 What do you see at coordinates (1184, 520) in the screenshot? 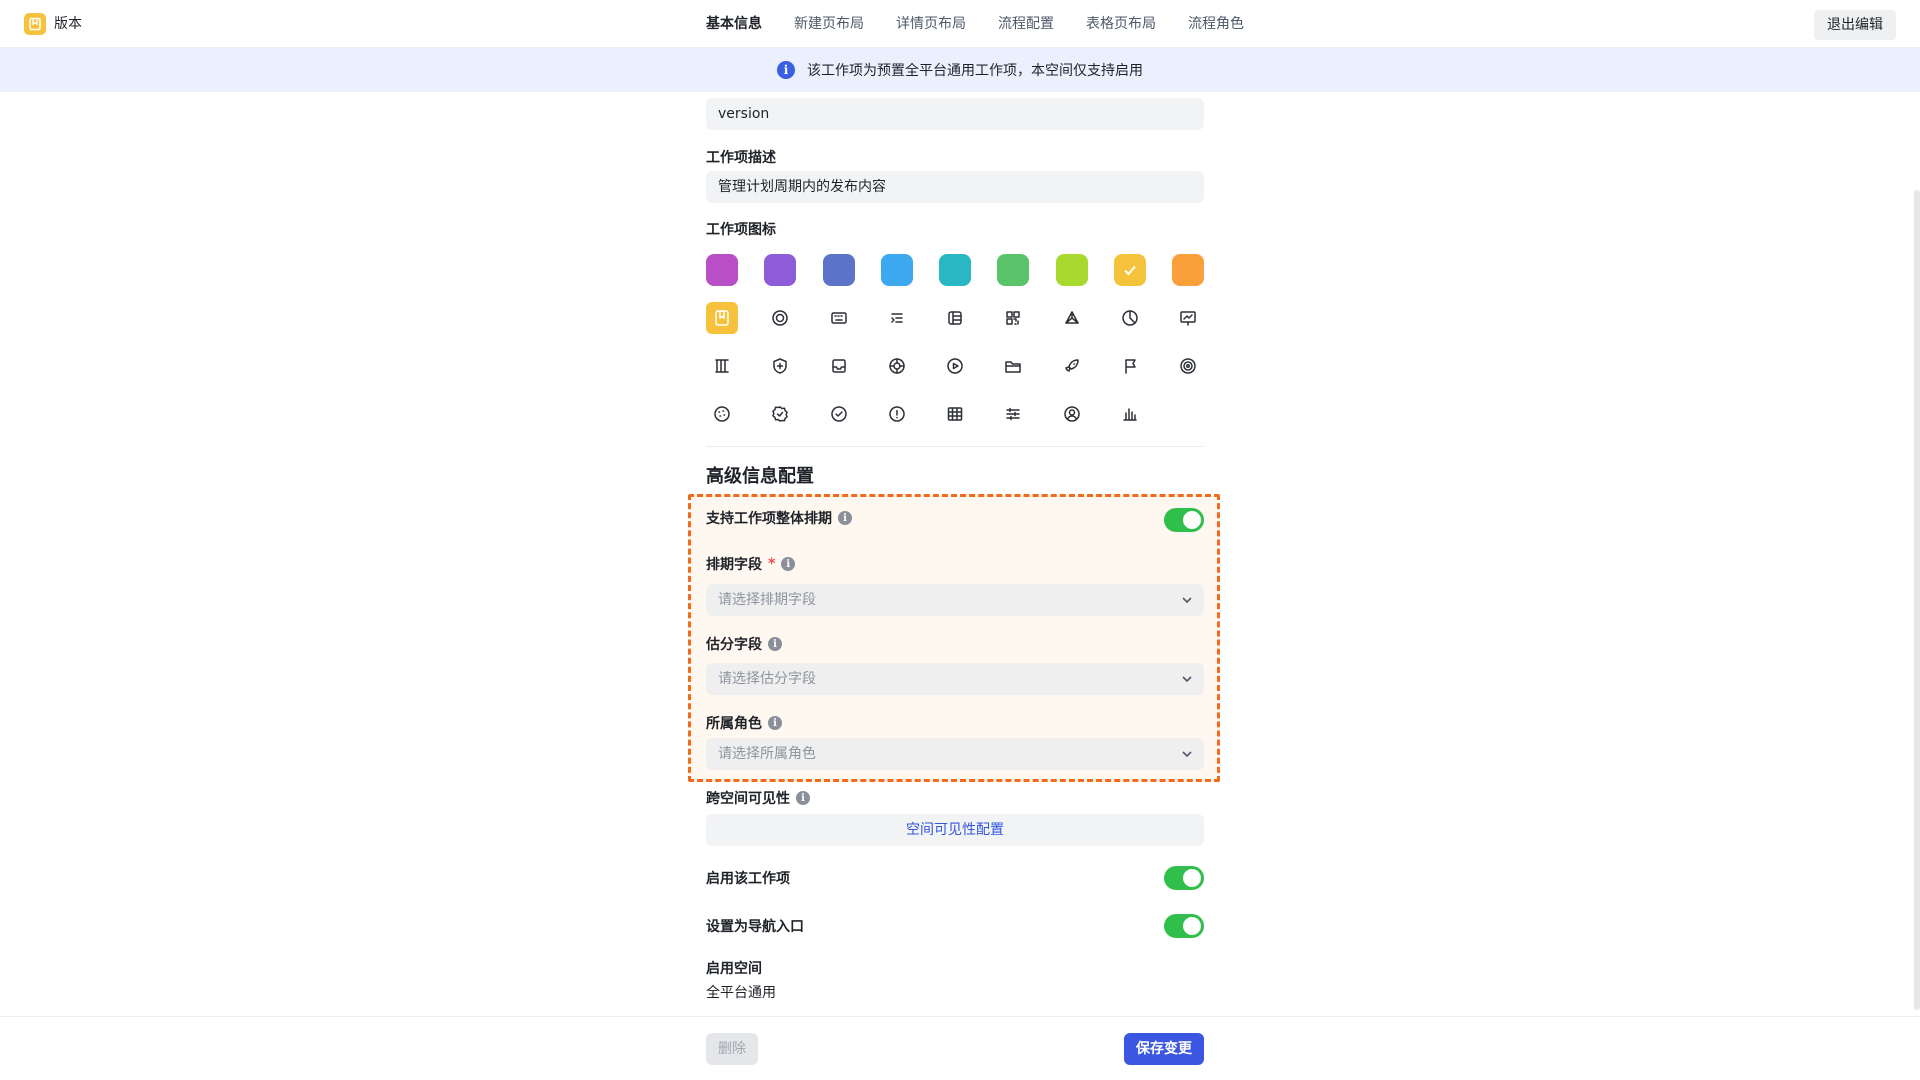
I see `schedule-toggle` at bounding box center [1184, 520].